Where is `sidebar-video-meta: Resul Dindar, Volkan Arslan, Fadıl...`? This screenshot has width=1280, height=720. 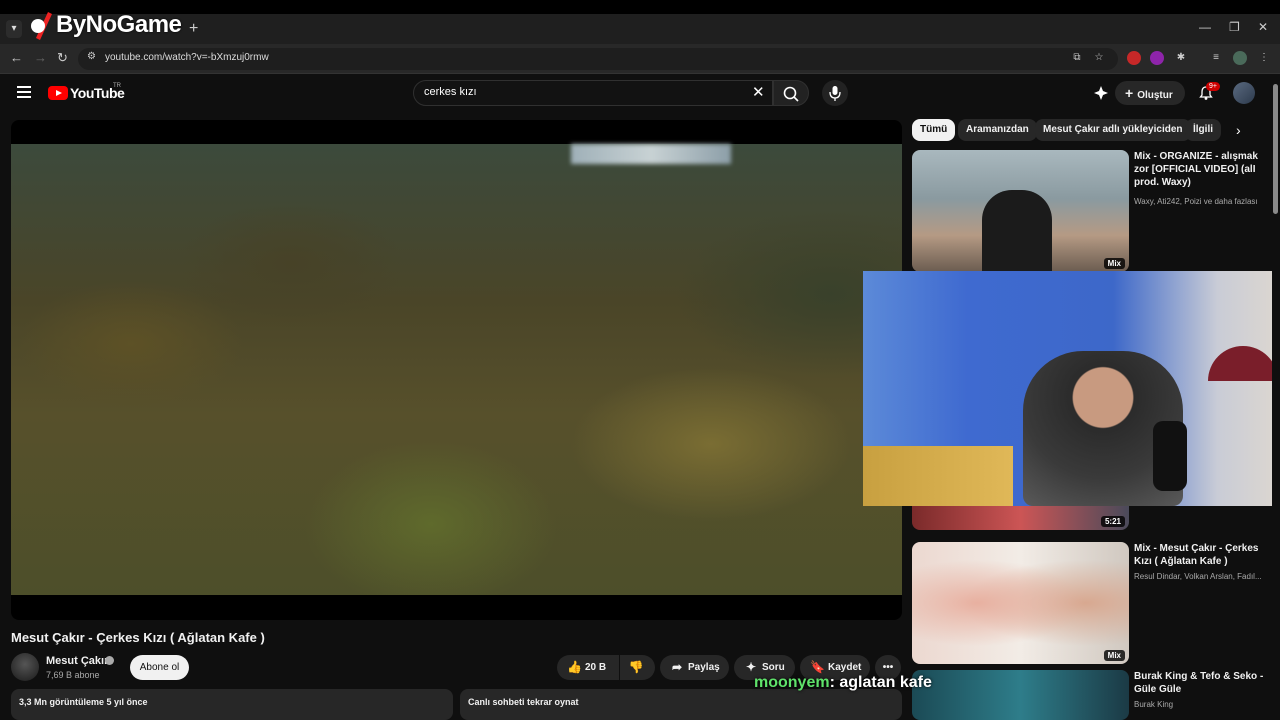
sidebar-video-meta: Resul Dindar, Volkan Arslan, Fadıl... is located at coordinates (1198, 576).